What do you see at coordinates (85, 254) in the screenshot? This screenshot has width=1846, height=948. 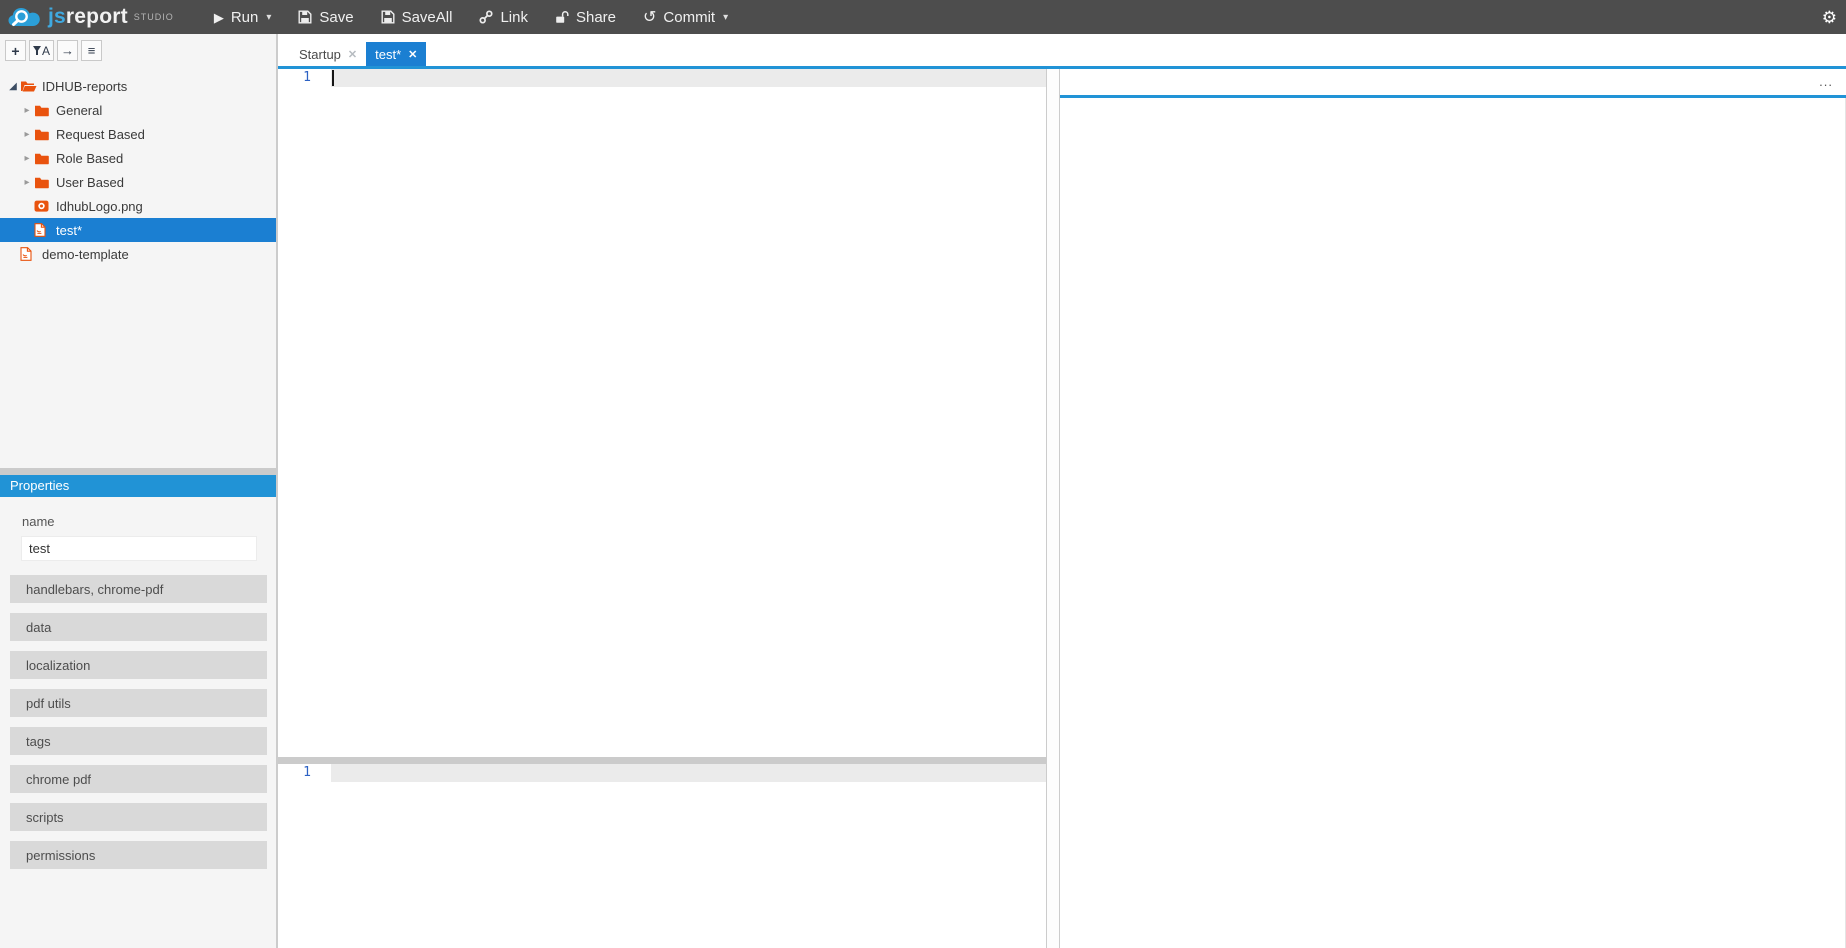 I see `tree-item-label: demo-template` at bounding box center [85, 254].